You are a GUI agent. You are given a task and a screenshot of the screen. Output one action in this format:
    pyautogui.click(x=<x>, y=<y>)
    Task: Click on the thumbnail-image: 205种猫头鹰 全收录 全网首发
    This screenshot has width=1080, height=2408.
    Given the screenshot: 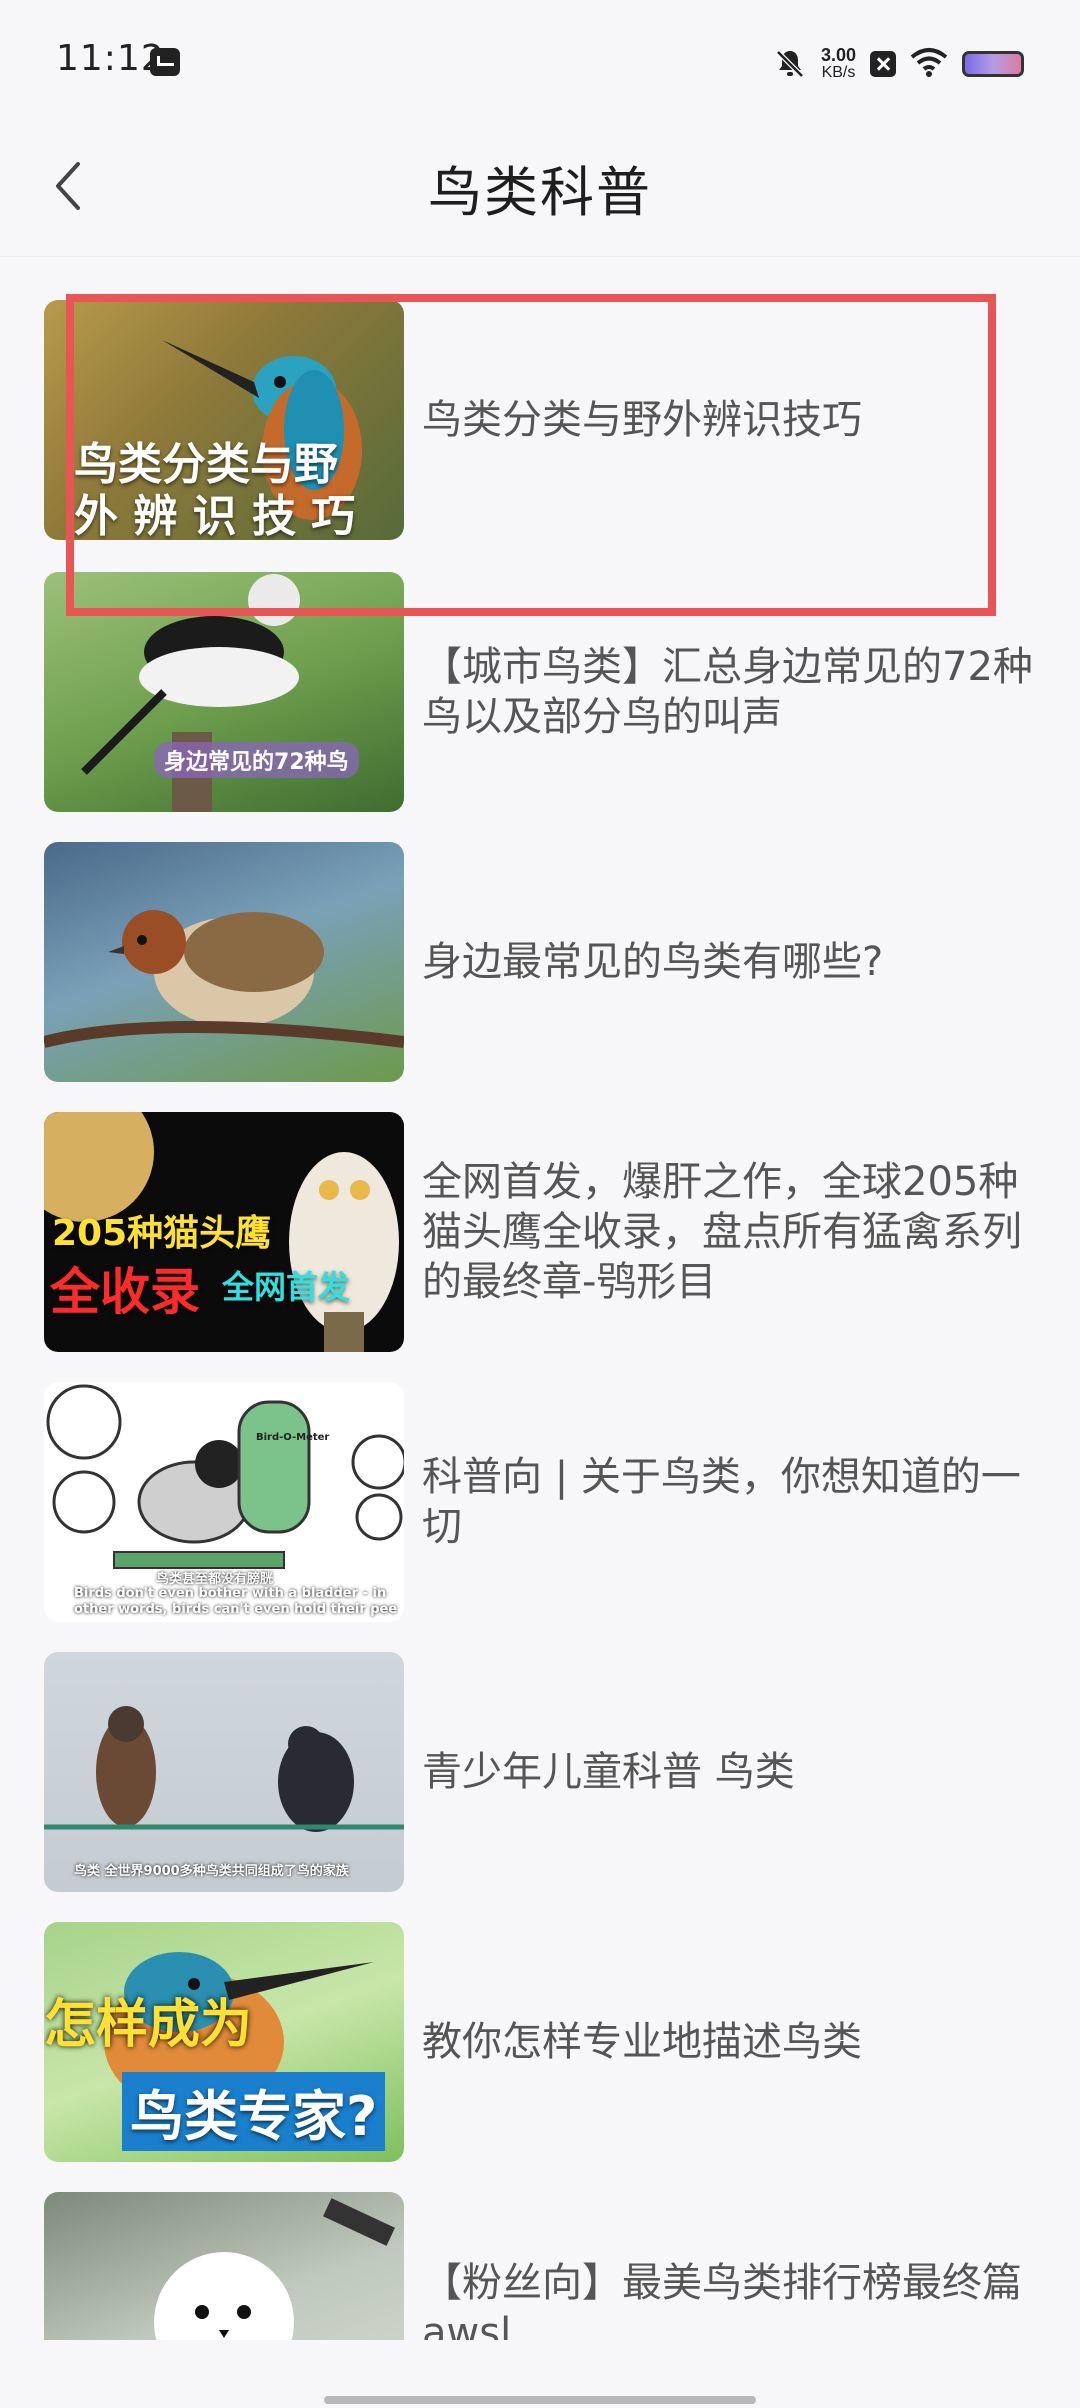 What is the action you would take?
    pyautogui.click(x=224, y=1232)
    